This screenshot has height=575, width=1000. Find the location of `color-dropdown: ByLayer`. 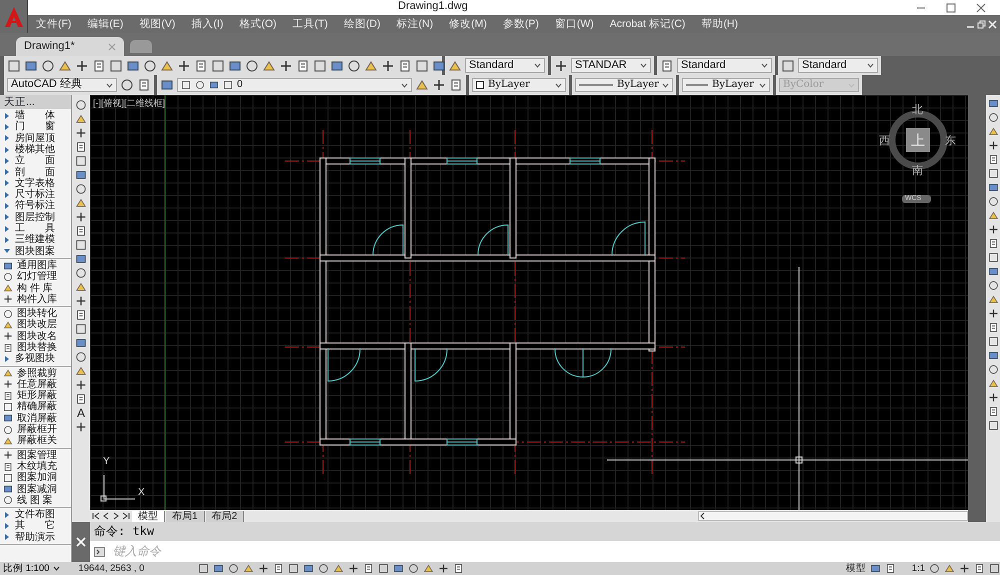

color-dropdown: ByLayer is located at coordinates (519, 85).